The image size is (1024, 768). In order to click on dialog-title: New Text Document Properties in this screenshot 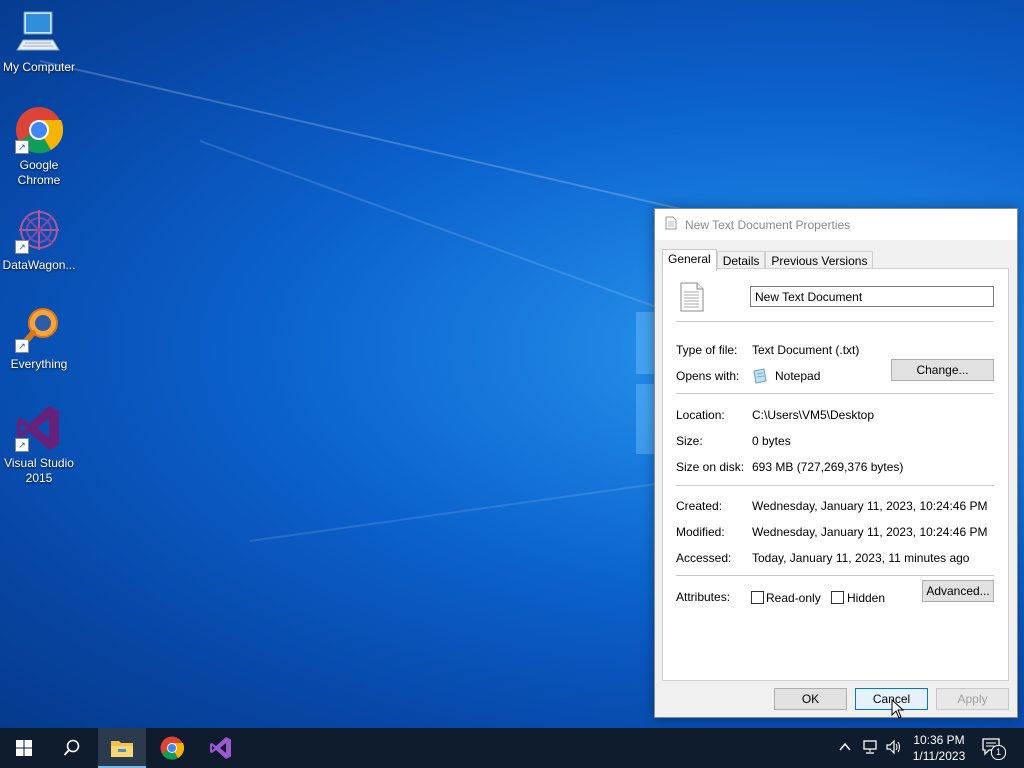, I will do `click(768, 224)`.